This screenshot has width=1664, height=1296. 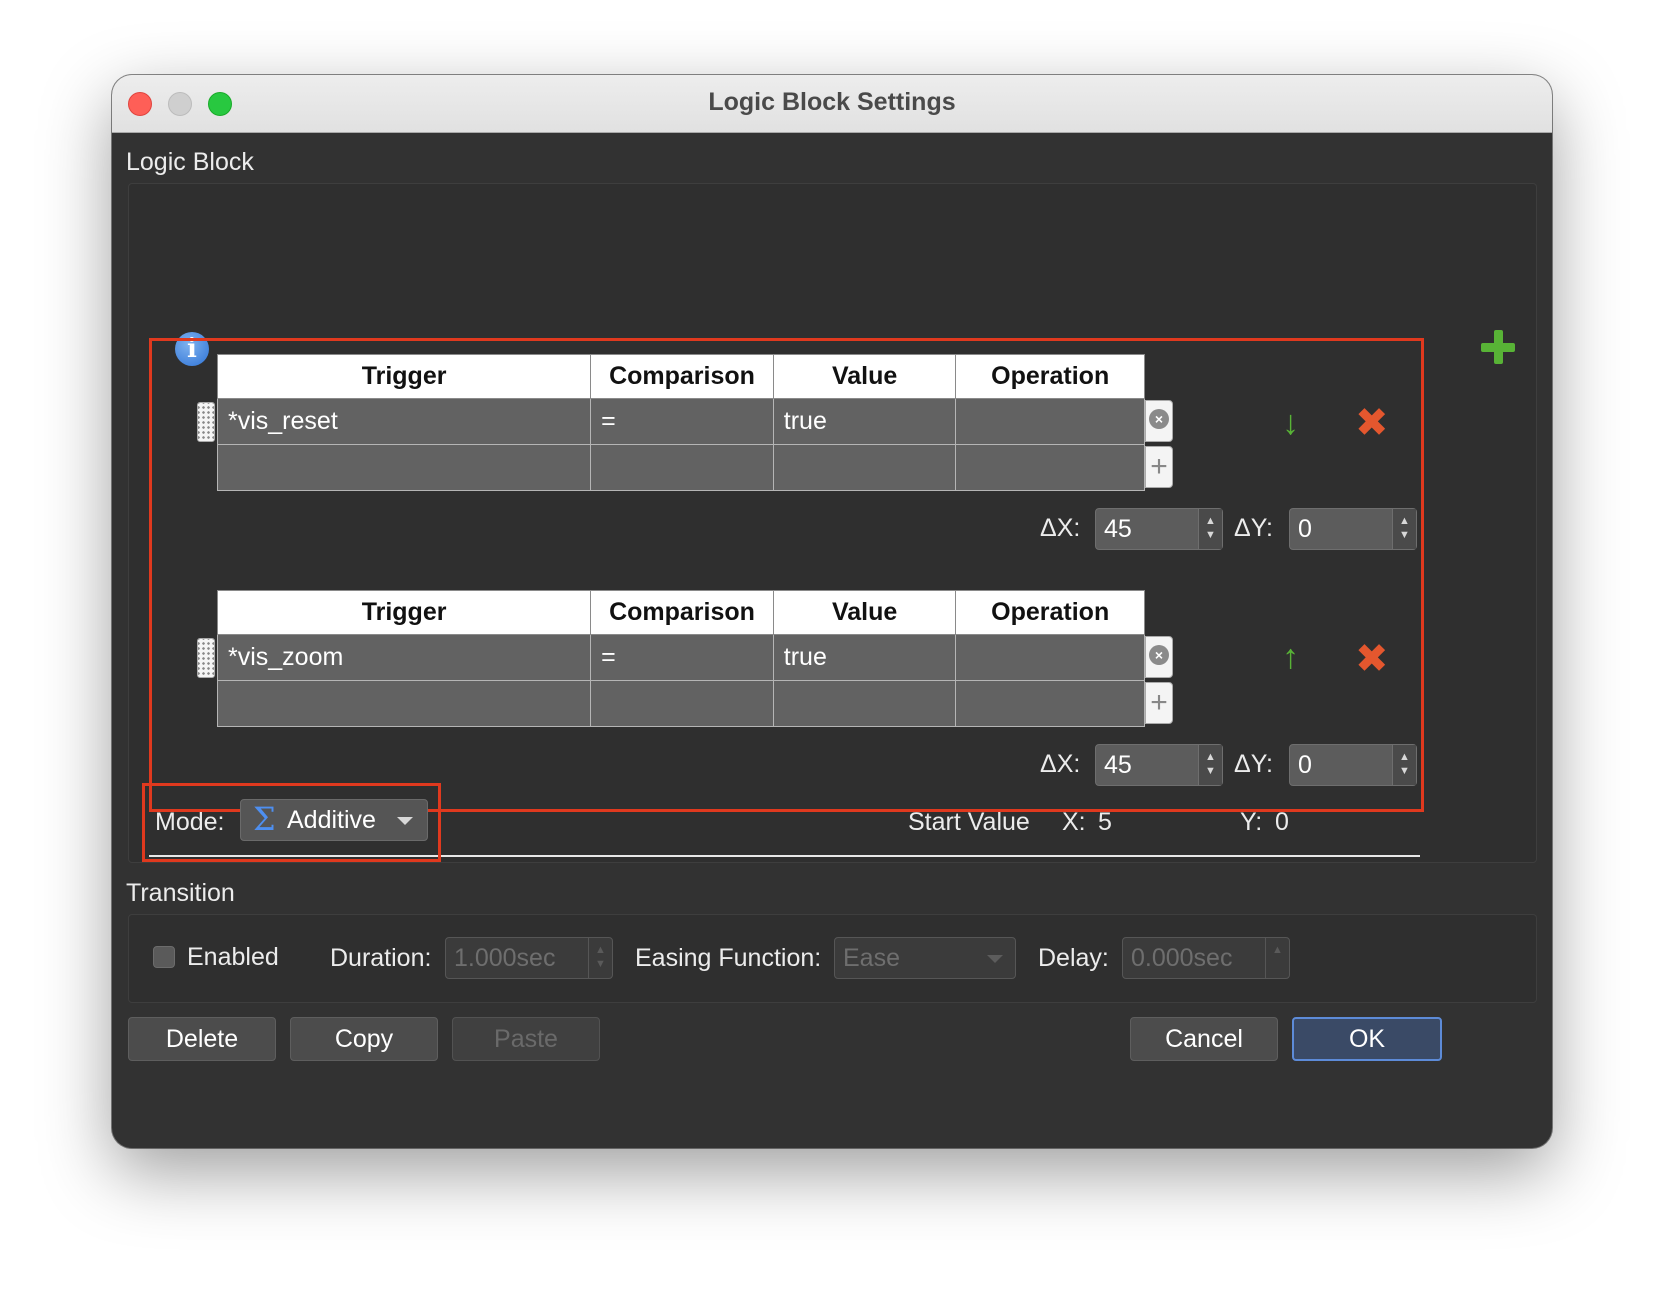 I want to click on mode-value: Additive, so click(x=331, y=820).